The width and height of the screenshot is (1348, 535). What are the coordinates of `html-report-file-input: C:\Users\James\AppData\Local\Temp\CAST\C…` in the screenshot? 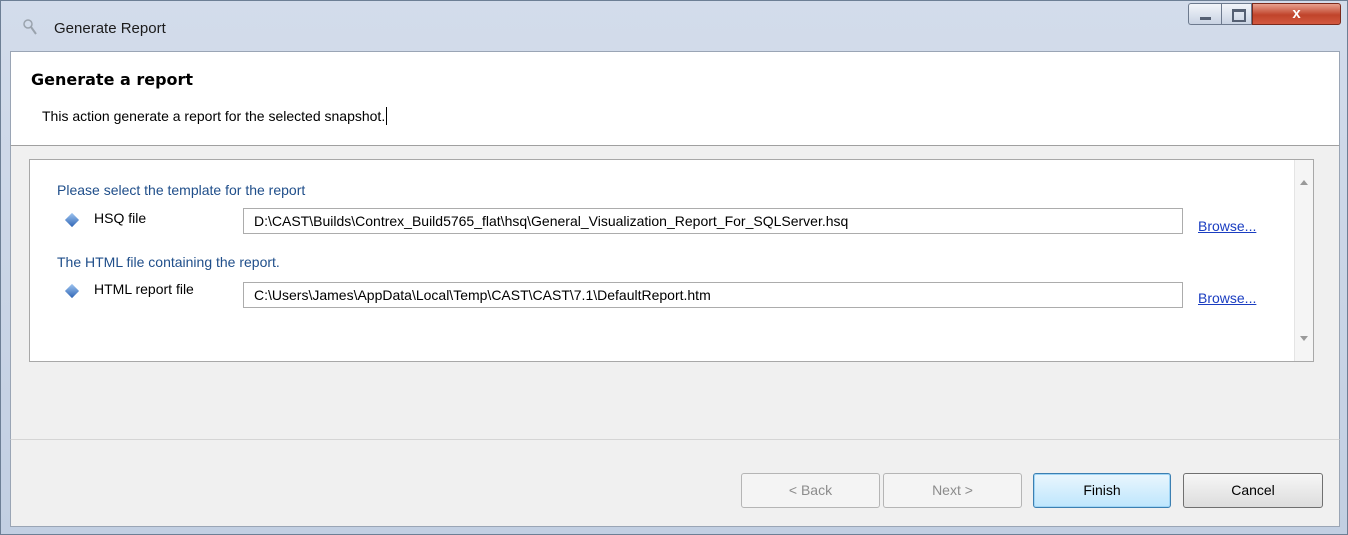 It's located at (713, 295).